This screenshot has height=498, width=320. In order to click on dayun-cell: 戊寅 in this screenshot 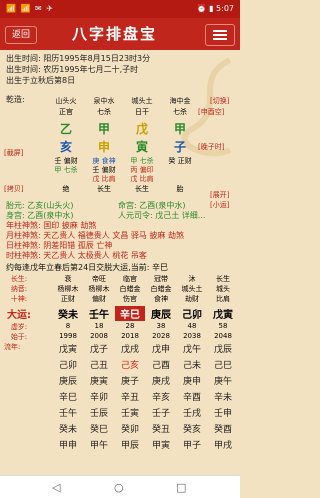, I will do `click(223, 313)`.